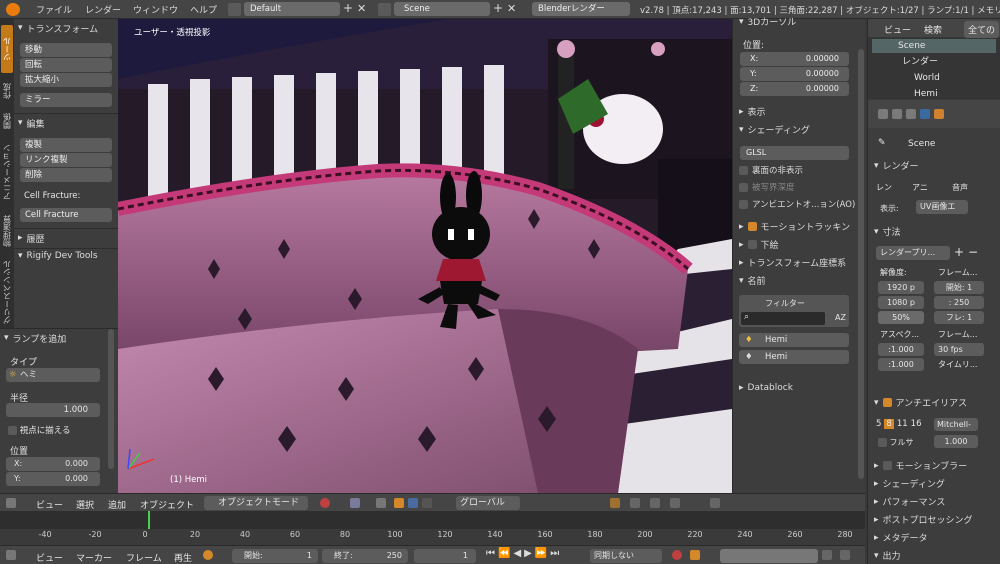 This screenshot has height=564, width=1000. Describe the element at coordinates (511, 8) in the screenshot. I see `close-scene-icon: ✕` at that location.